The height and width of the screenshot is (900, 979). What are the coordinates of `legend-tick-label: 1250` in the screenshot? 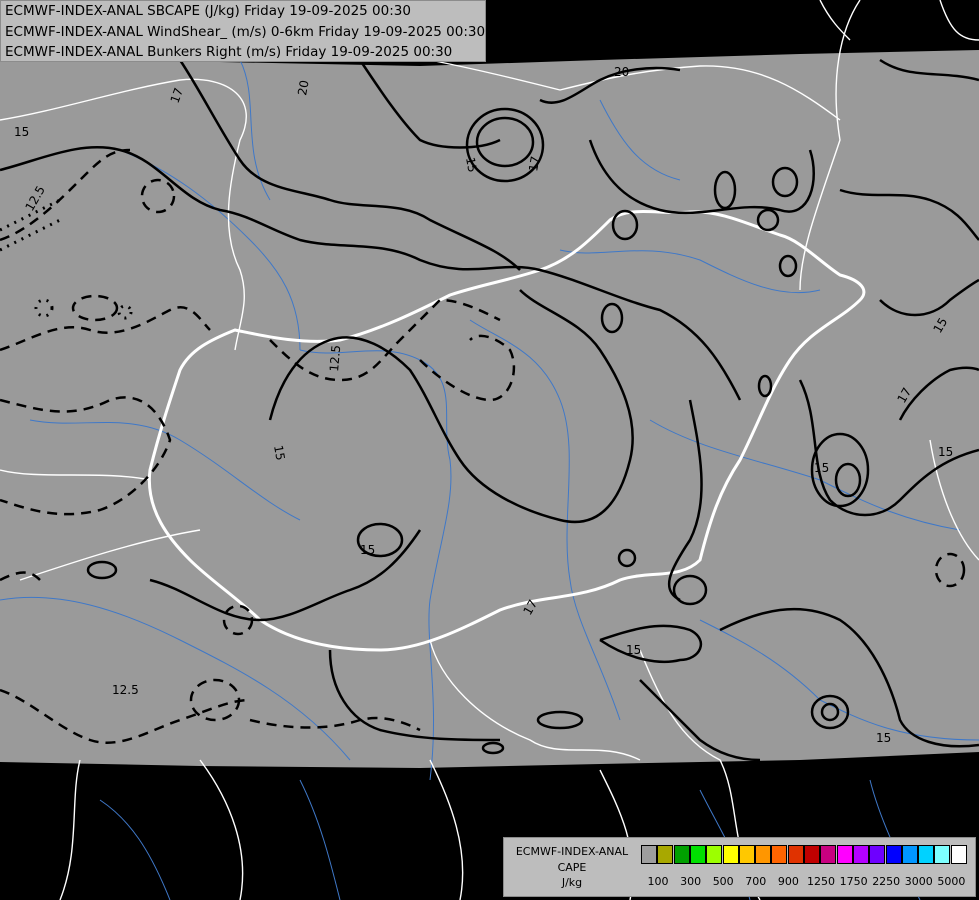 It's located at (821, 881).